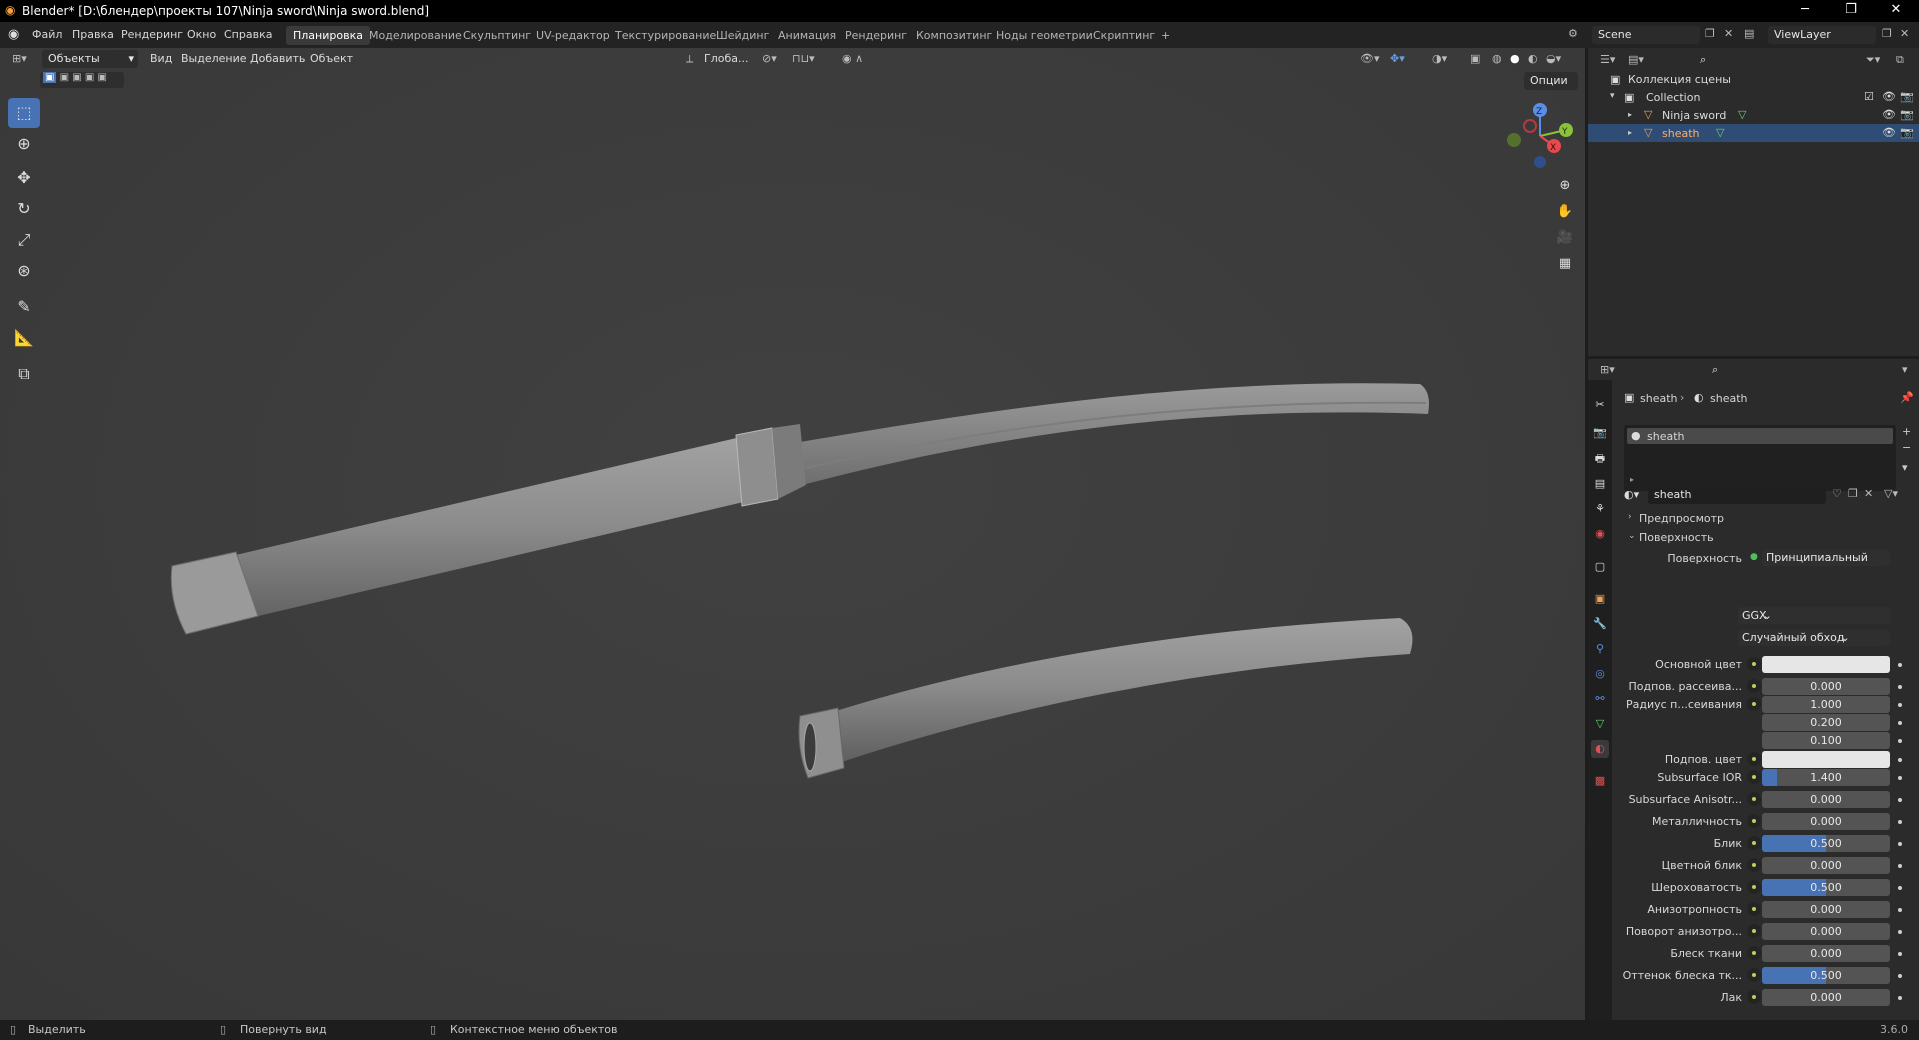 The image size is (1919, 1040). Describe the element at coordinates (876, 35) in the screenshot. I see `tab-rendering: Рендеринг` at that location.